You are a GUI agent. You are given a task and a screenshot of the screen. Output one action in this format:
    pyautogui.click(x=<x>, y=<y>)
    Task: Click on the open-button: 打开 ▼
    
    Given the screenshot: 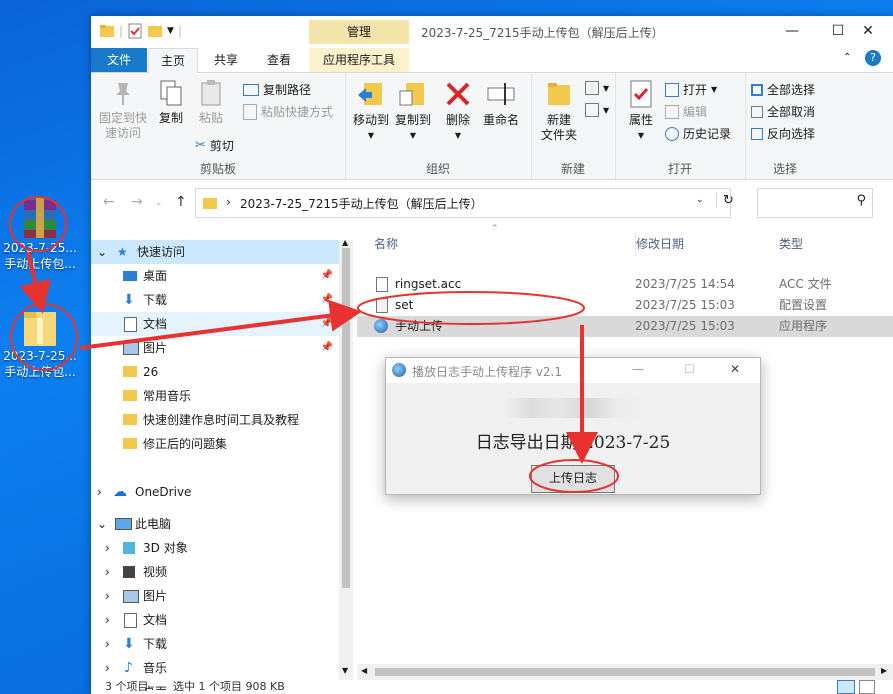 What is the action you would take?
    pyautogui.click(x=691, y=89)
    